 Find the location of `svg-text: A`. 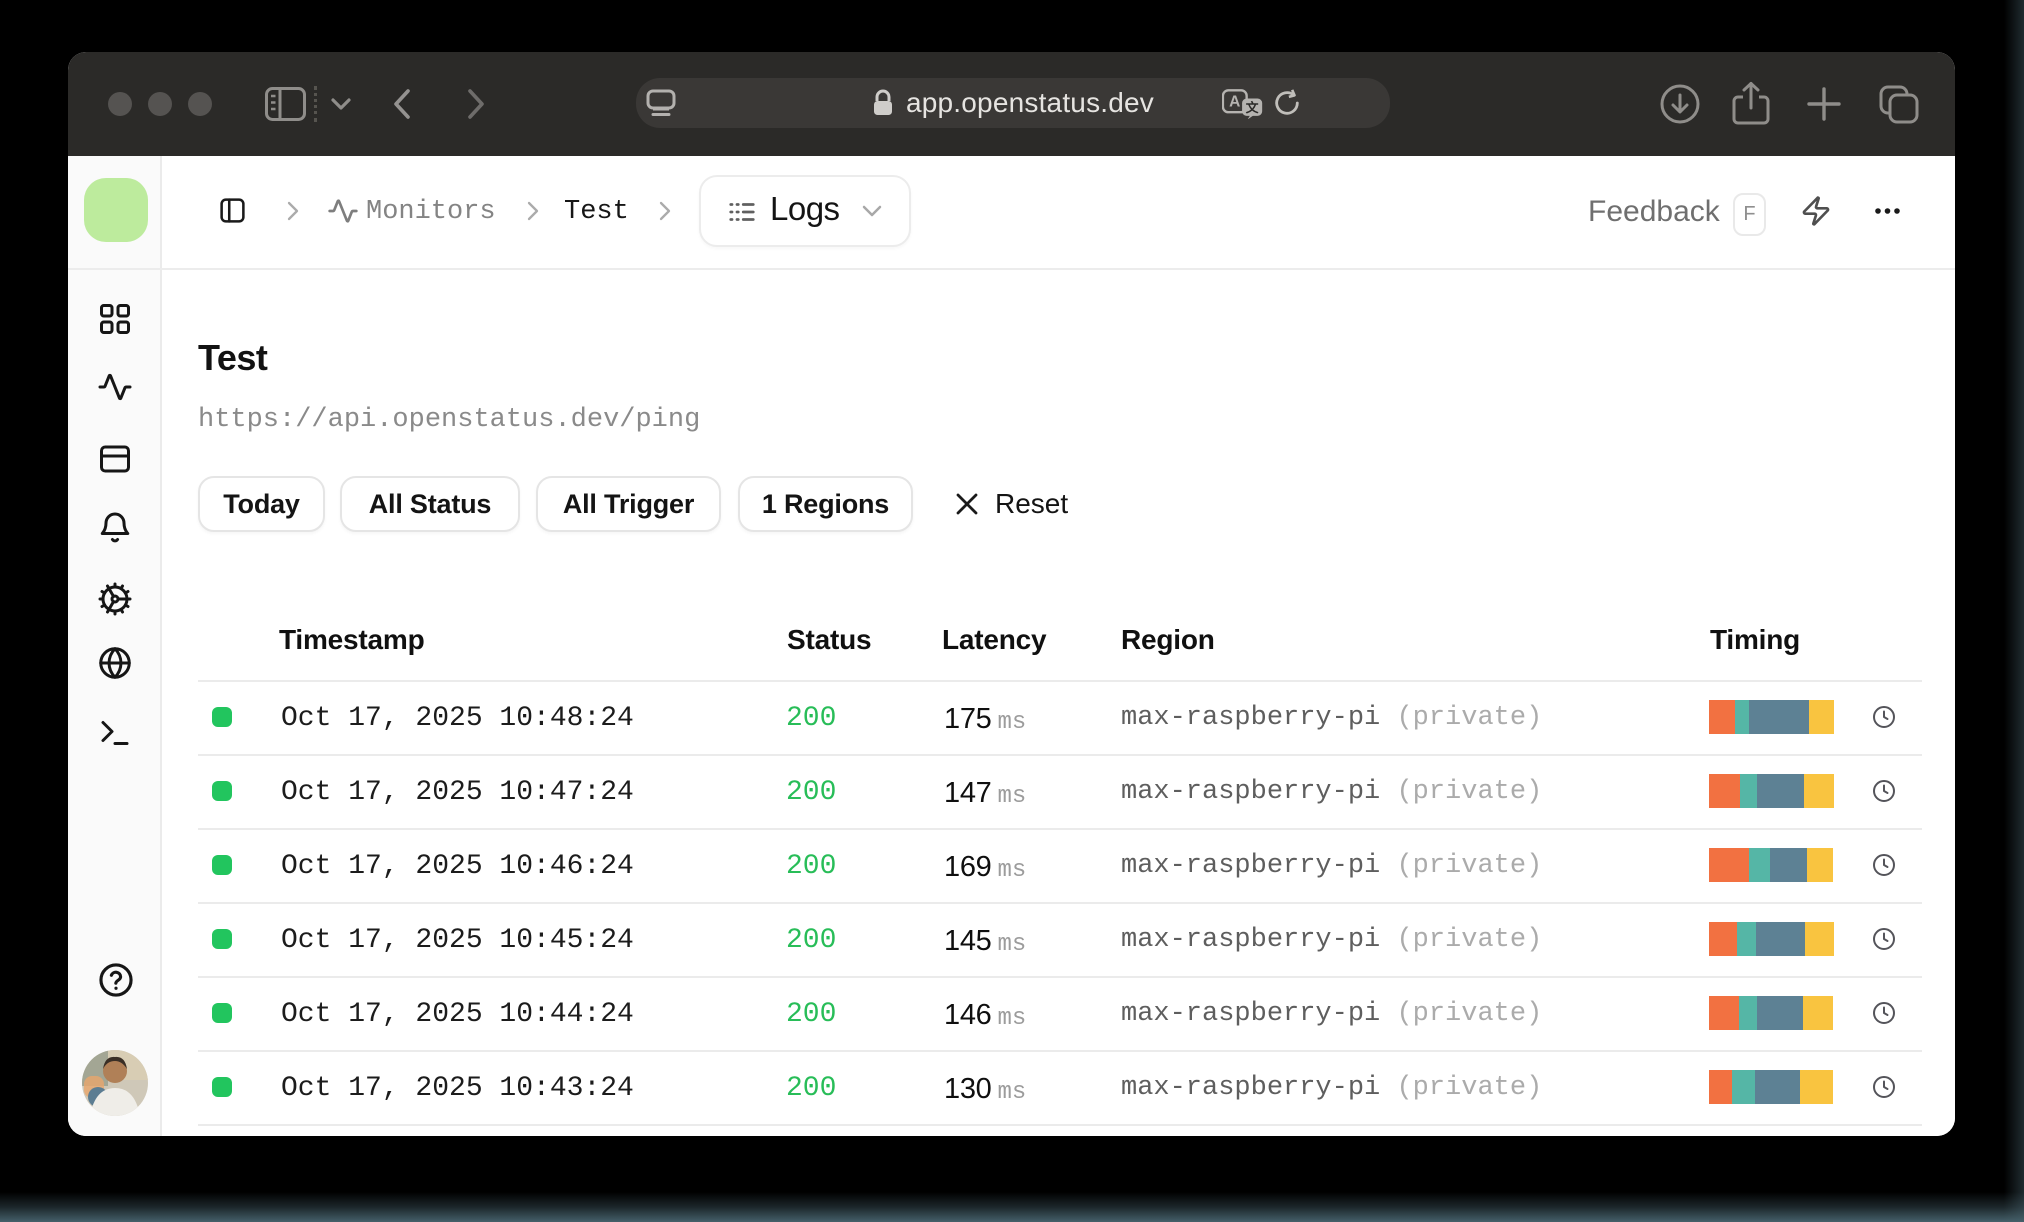

svg-text: A is located at coordinates (1234, 102).